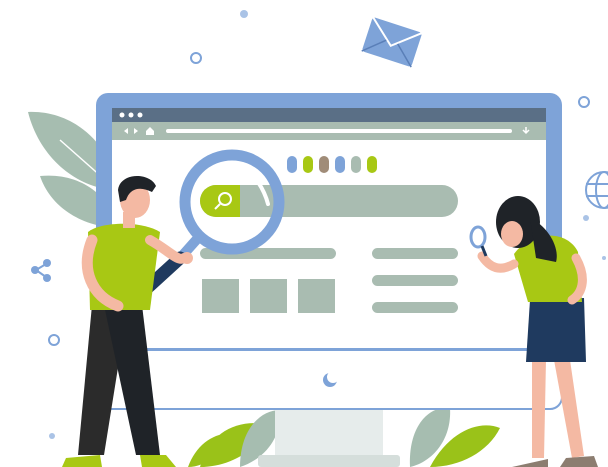 This screenshot has height=467, width=608. Describe the element at coordinates (329, 115) in the screenshot. I see `browser-titlebar` at that location.